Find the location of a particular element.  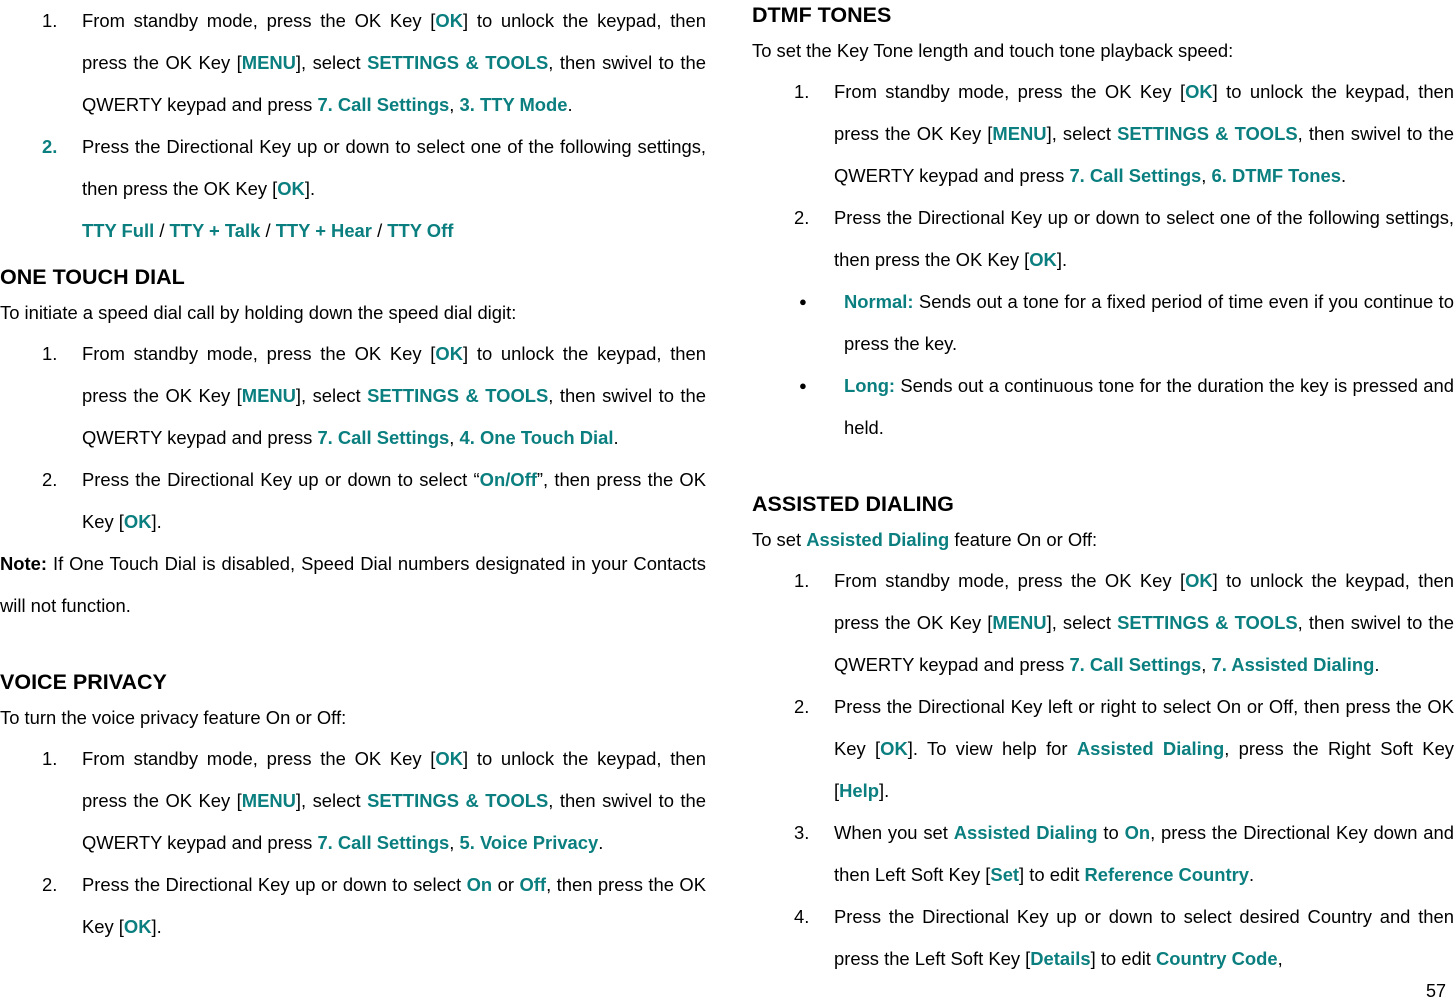

menu-dtmf-tones: 6. DTMF Tones is located at coordinates (1276, 175).